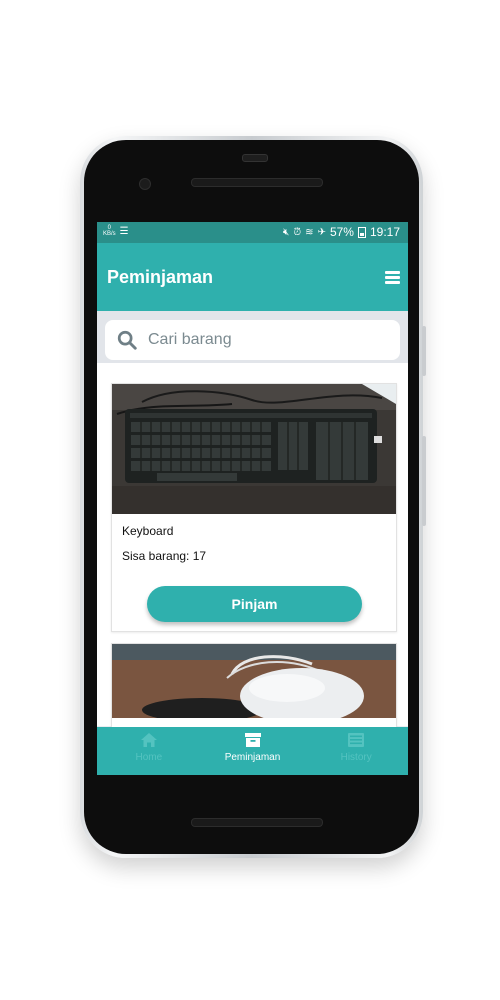 The height and width of the screenshot is (1000, 500). Describe the element at coordinates (164, 556) in the screenshot. I see `item-stock: Sisa barang: 17` at that location.